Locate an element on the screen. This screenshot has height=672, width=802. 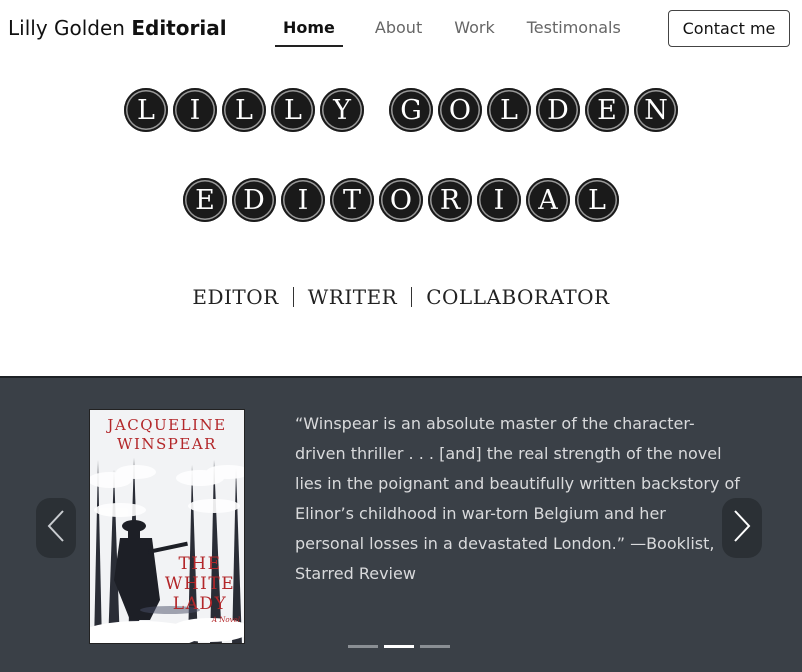
brand-name: Lilly Golden is located at coordinates (70, 28).